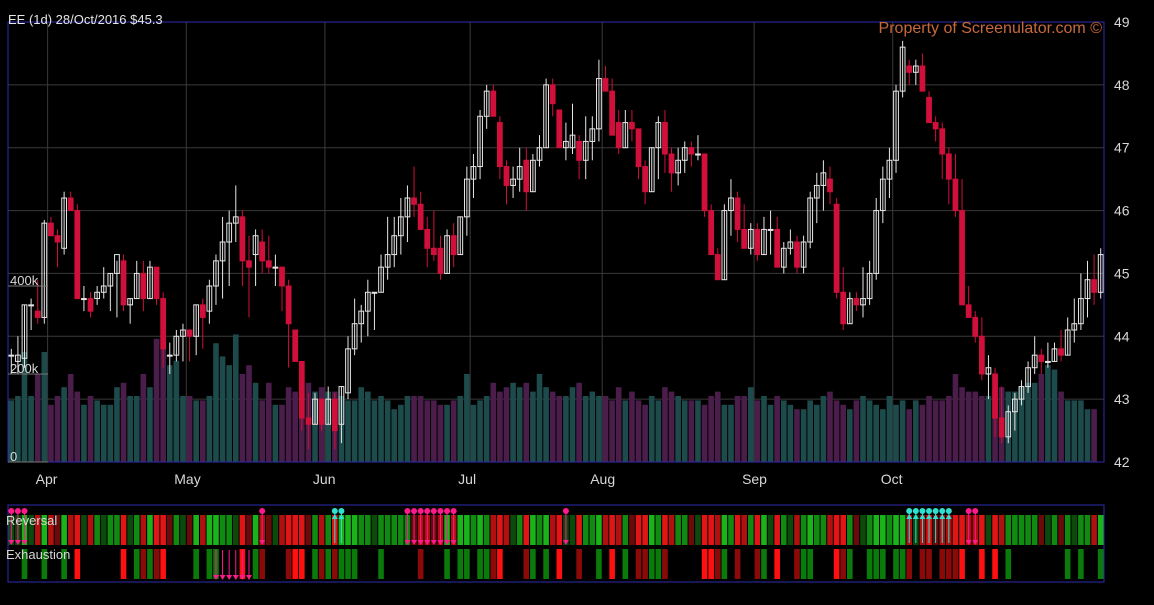 The image size is (1154, 605). I want to click on y-tick-label: 47, so click(1122, 148).